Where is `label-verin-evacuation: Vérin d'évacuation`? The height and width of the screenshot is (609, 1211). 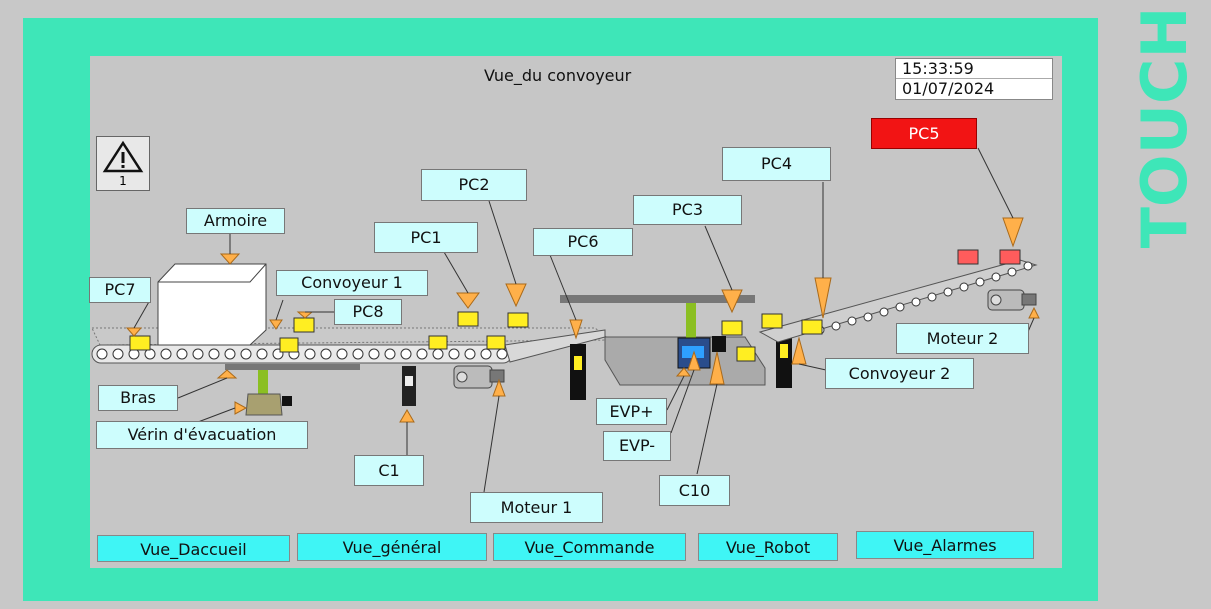
label-verin-evacuation: Vérin d'évacuation is located at coordinates (202, 435).